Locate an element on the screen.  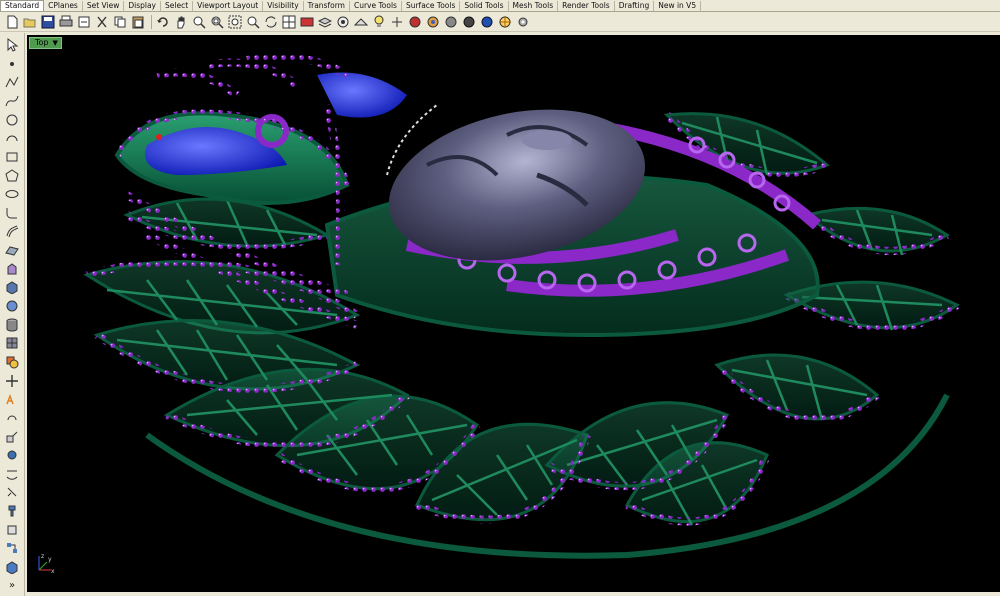
solid-box-icon is located at coordinates (12, 287).